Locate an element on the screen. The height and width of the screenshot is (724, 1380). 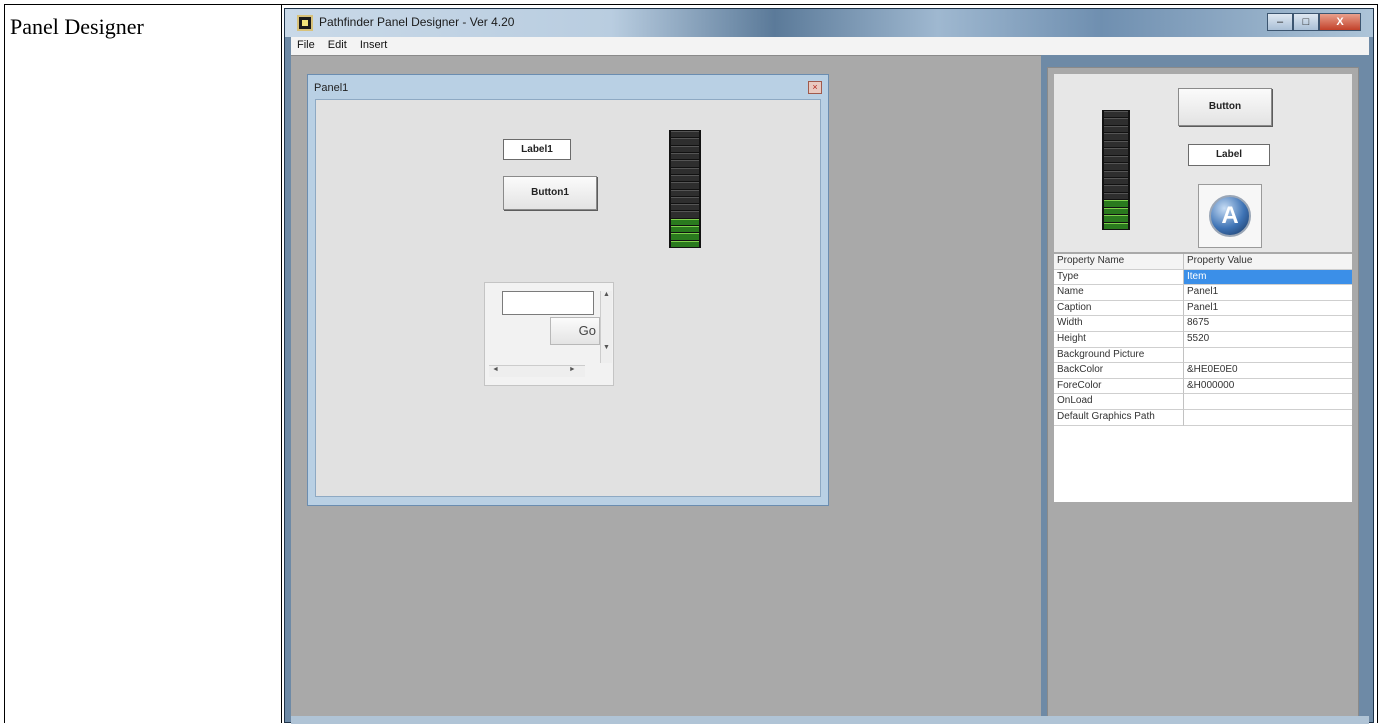
property-name: Caption is located at coordinates (1119, 308).